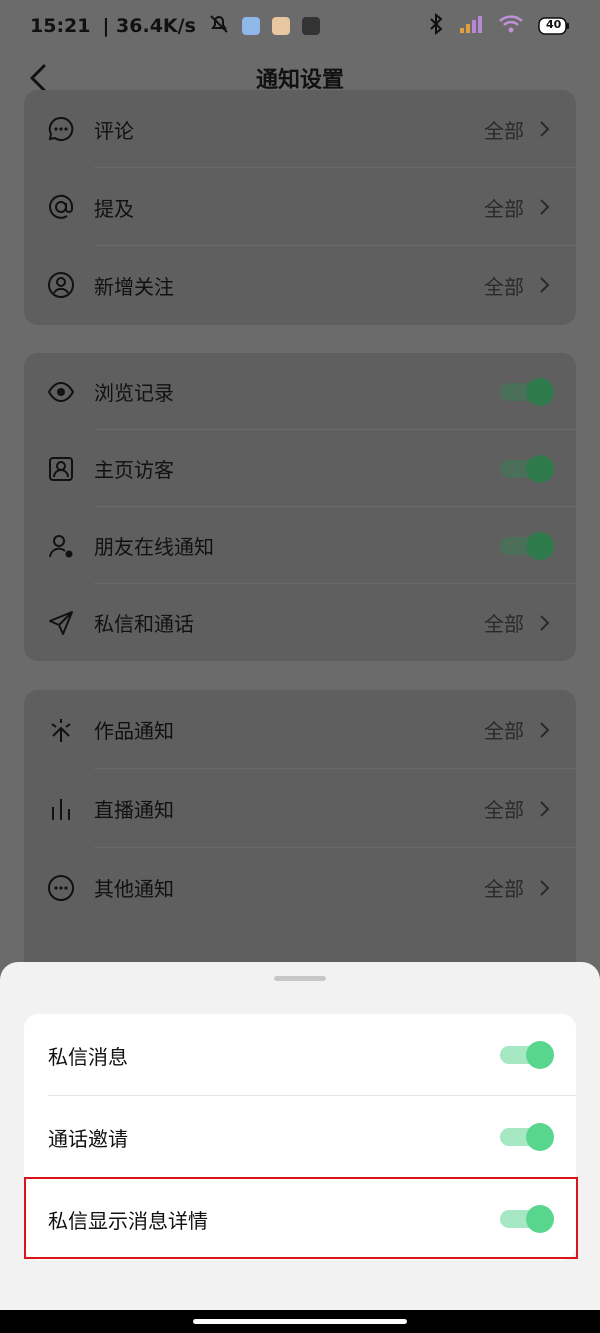  Describe the element at coordinates (154, 547) in the screenshot. I see `list-item-label: 朋友在线通知` at that location.